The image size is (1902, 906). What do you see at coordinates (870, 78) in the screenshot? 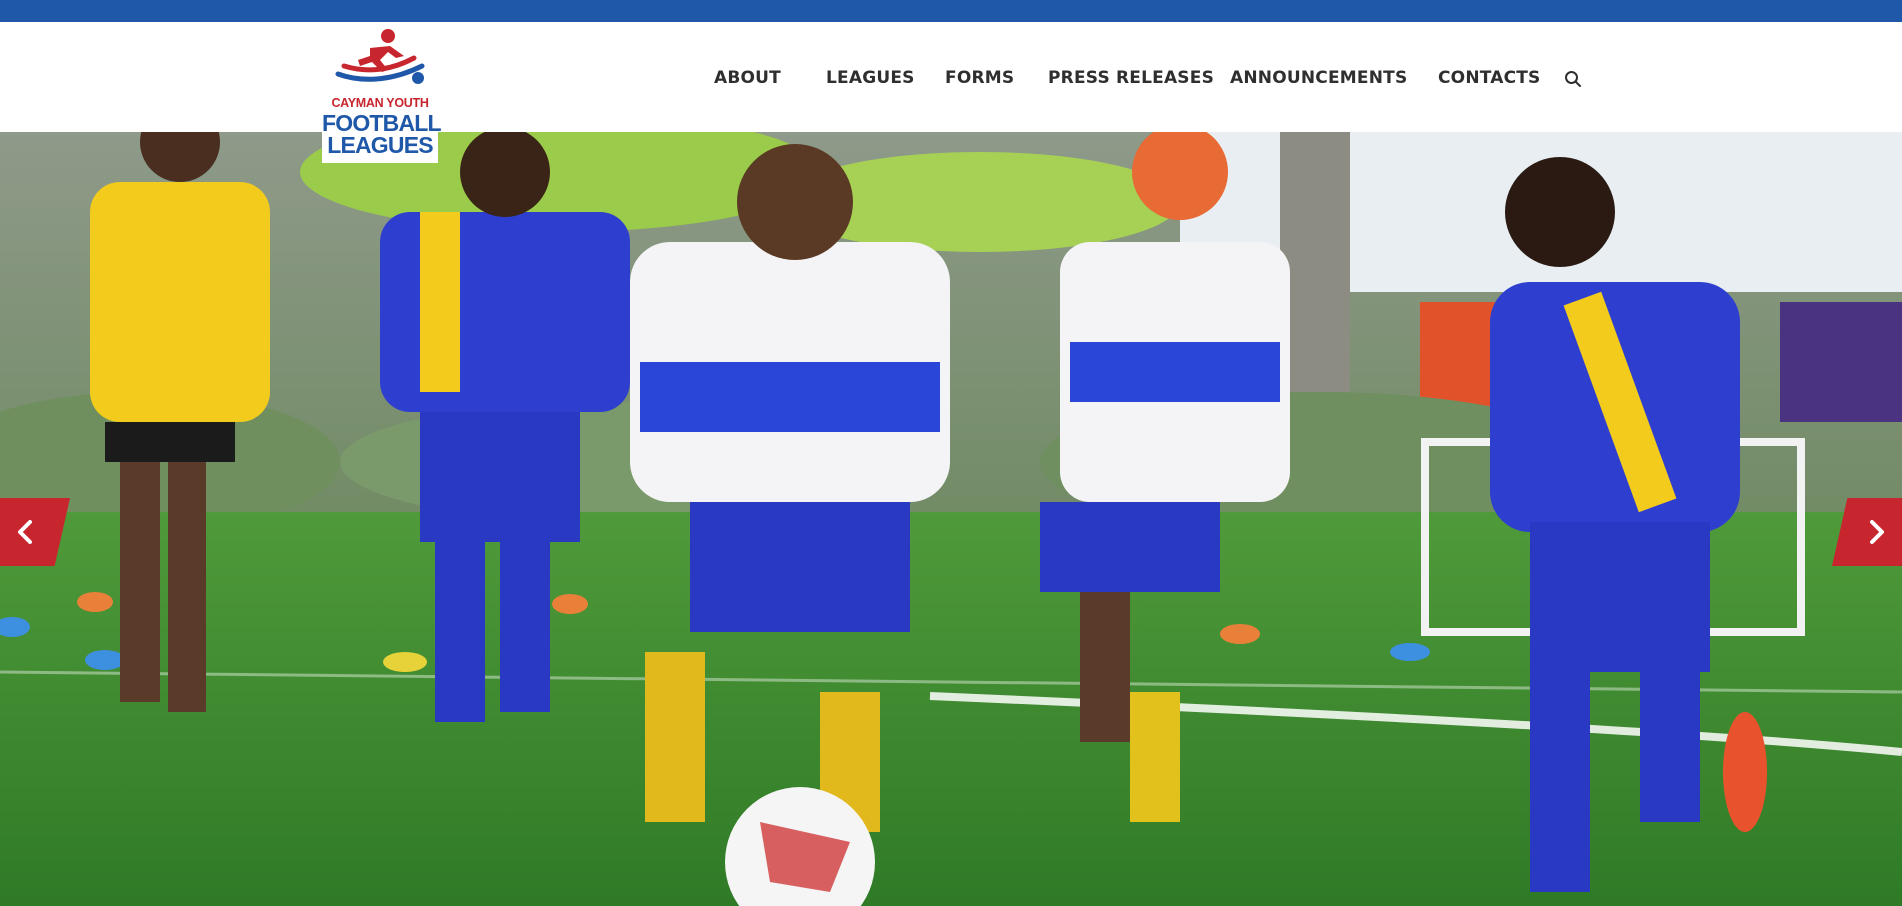
I see `nav-item-leagues: LEAGUES` at bounding box center [870, 78].